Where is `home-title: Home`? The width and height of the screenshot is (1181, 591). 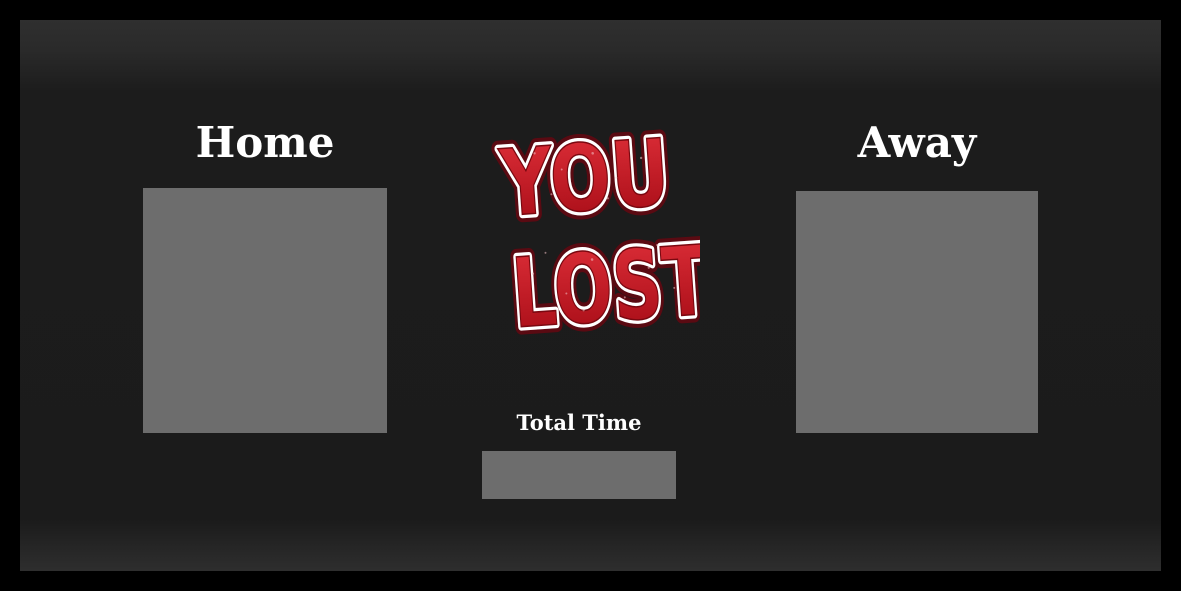 home-title: Home is located at coordinates (265, 142).